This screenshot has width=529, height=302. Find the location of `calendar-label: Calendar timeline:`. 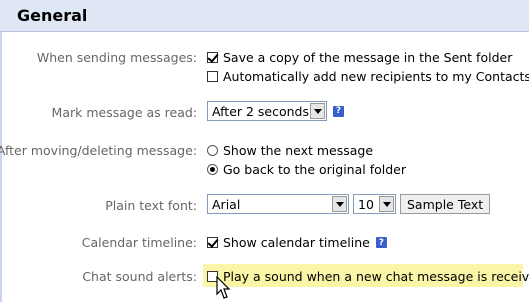

calendar-label: Calendar timeline: is located at coordinates (139, 242).